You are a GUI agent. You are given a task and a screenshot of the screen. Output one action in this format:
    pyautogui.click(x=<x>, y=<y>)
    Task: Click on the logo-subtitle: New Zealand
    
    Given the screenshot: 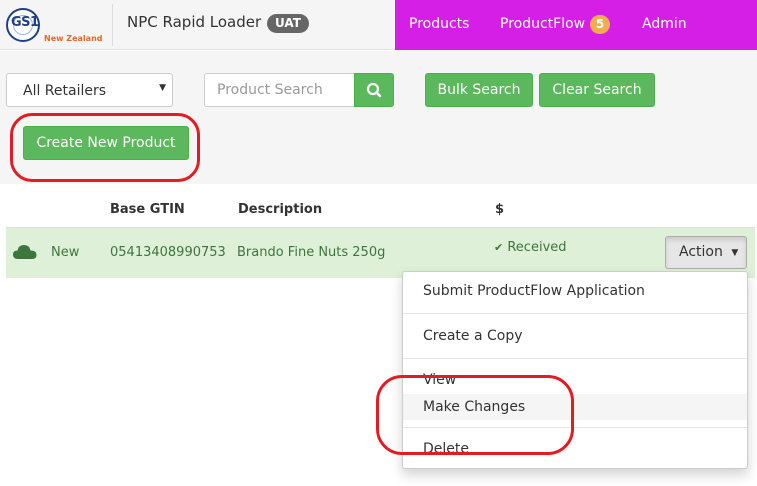 What is the action you would take?
    pyautogui.click(x=73, y=38)
    